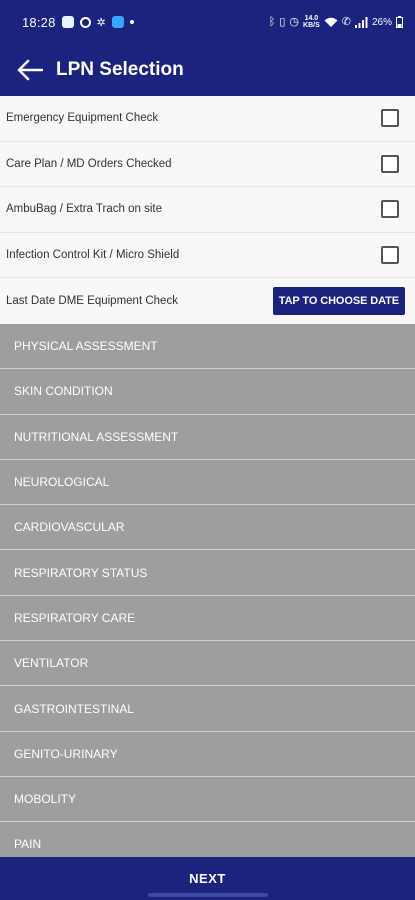  What do you see at coordinates (82, 118) in the screenshot?
I see `checklist-label: Emergency Equipment Check` at bounding box center [82, 118].